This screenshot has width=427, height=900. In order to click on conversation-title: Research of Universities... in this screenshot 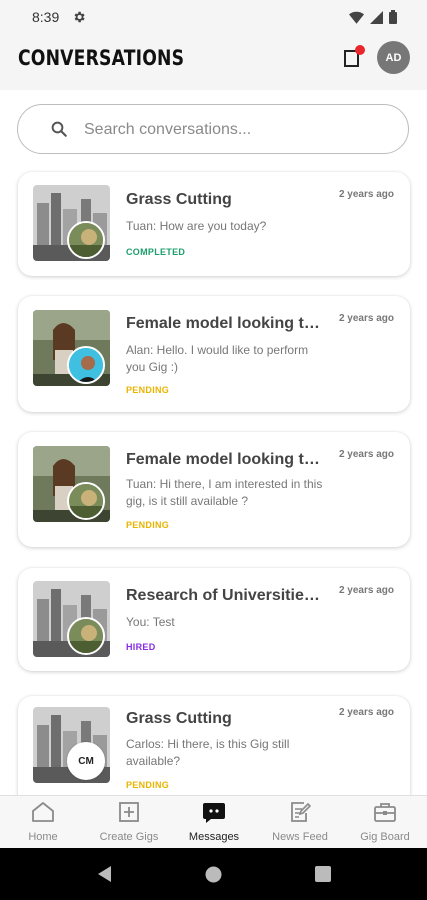, I will do `click(226, 595)`.